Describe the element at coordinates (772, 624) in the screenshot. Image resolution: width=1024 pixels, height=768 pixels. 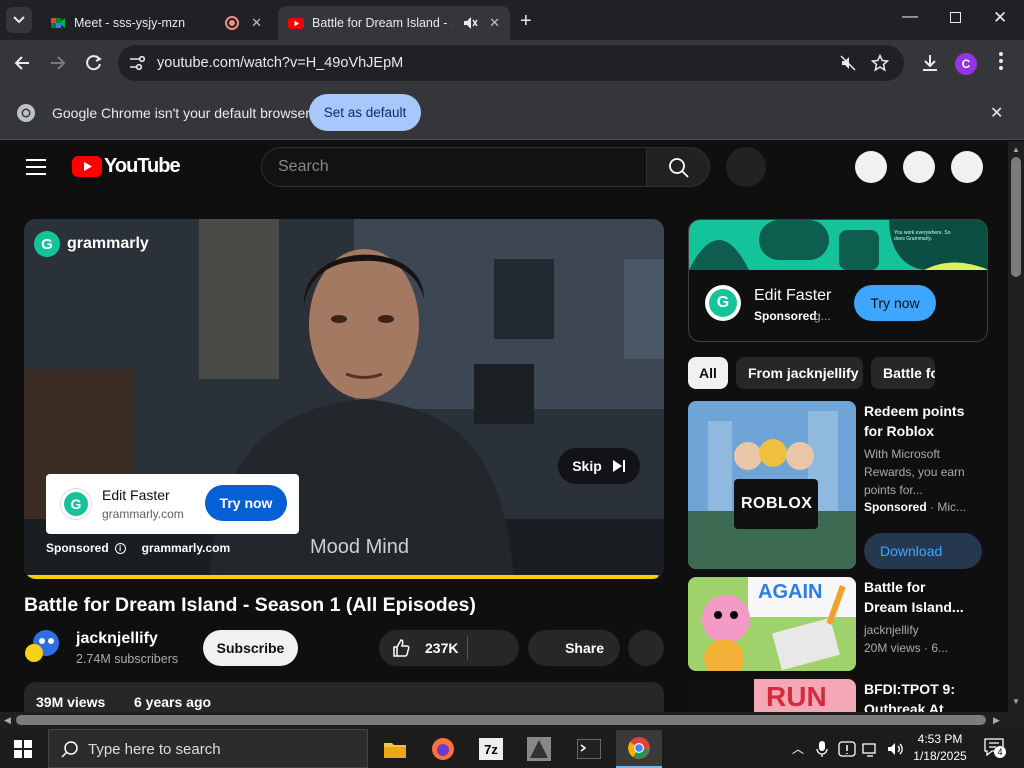
I see `video-thumbnail: AGAIN` at that location.